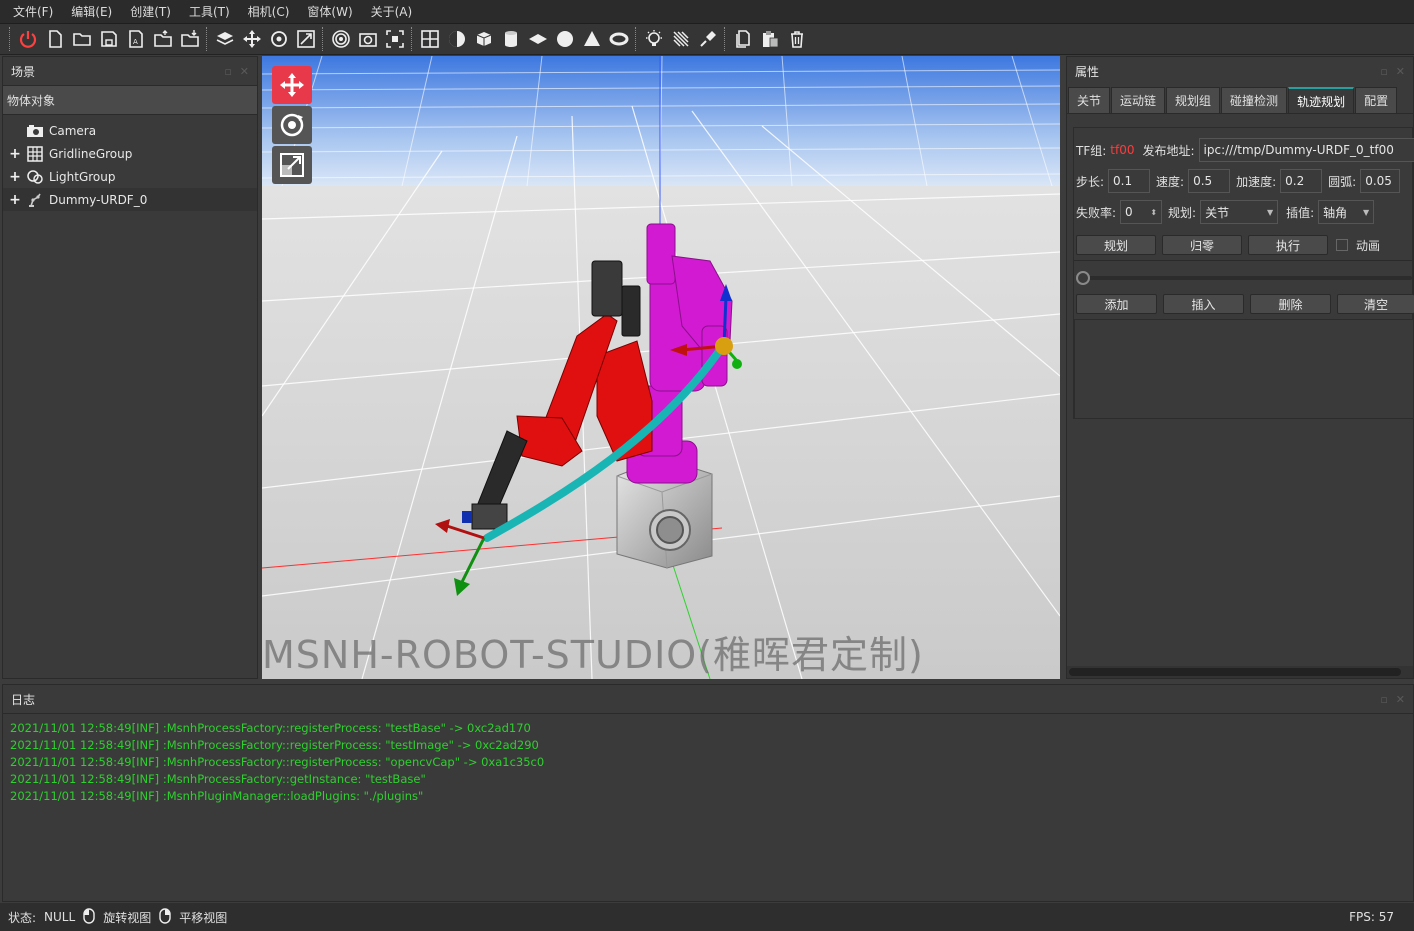 This screenshot has height=931, width=1414. I want to click on scale-gizmo-icon, so click(292, 165).